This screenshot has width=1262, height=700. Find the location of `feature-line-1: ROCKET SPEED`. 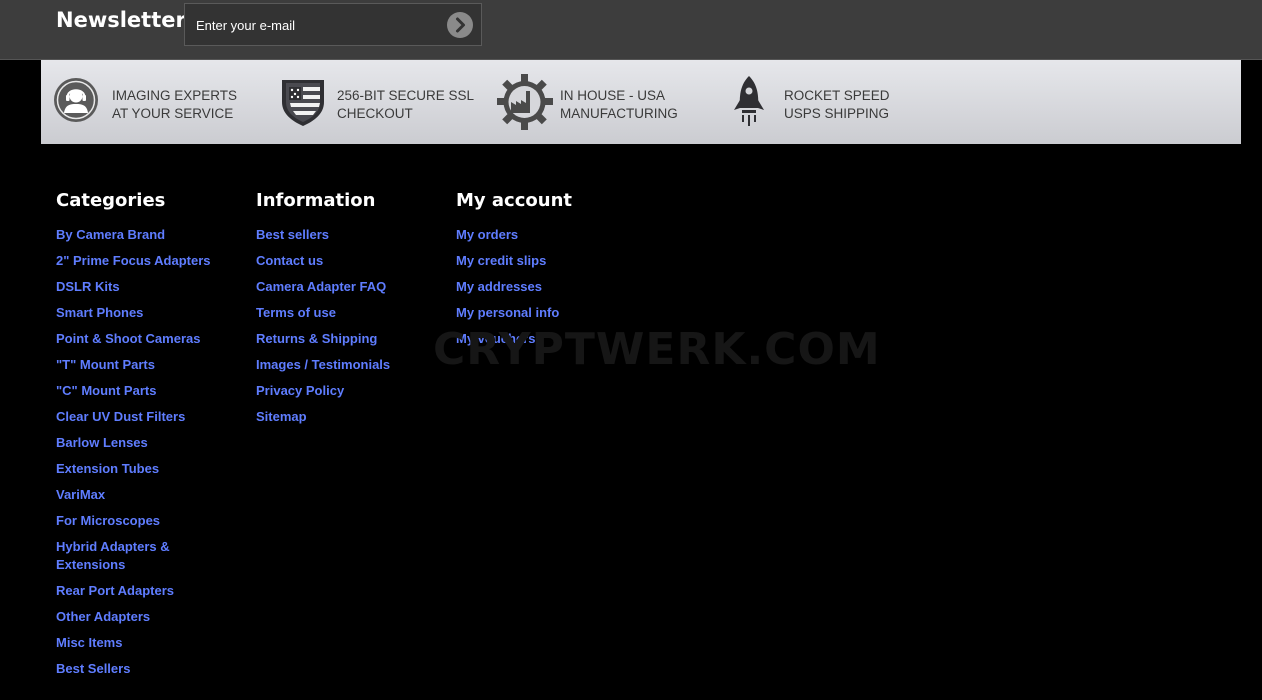

feature-line-1: ROCKET SPEED is located at coordinates (837, 95).